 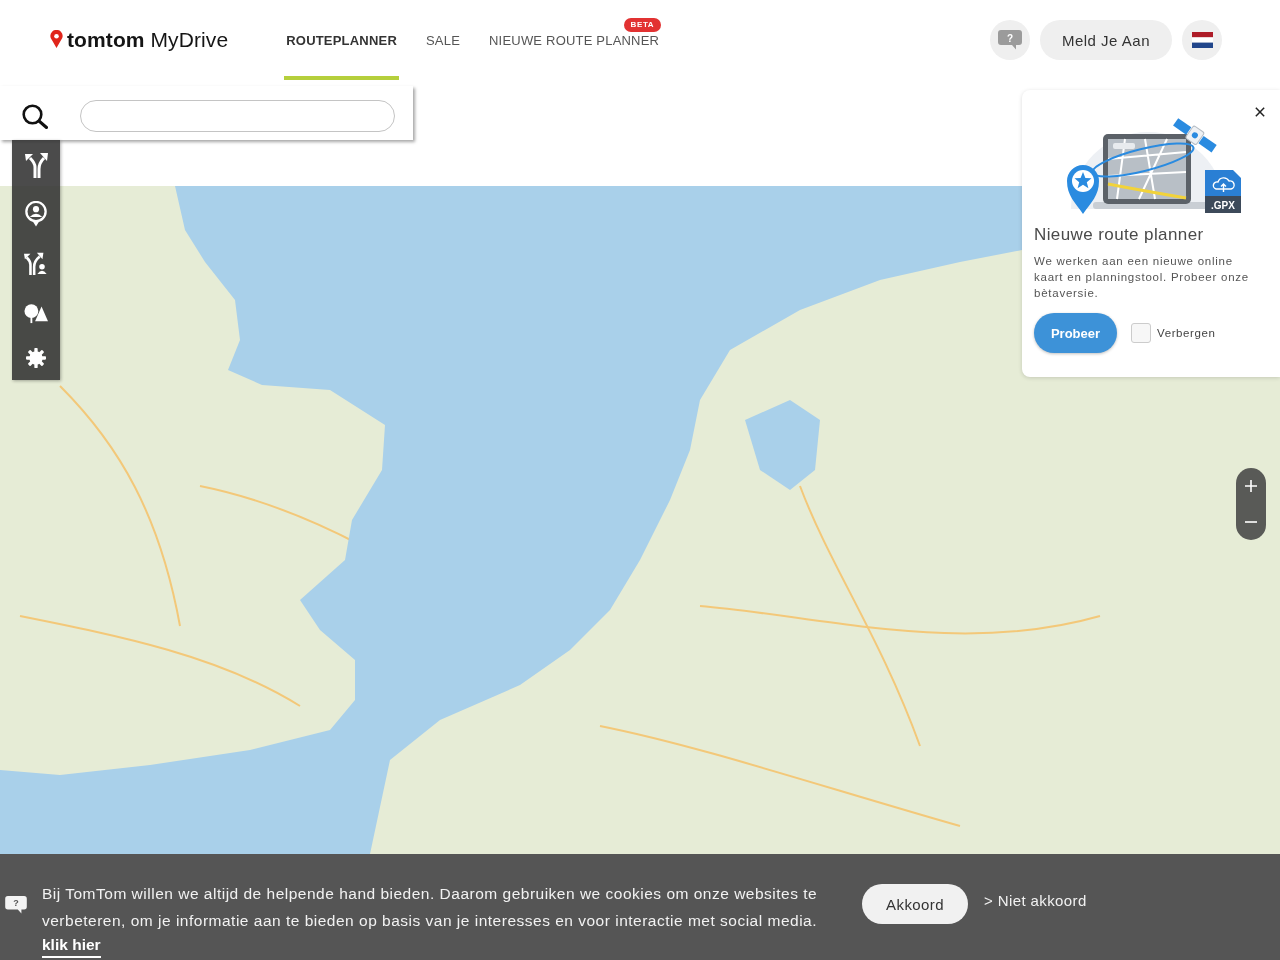 What do you see at coordinates (1105, 40) in the screenshot?
I see `login-button: Meld Je Aan` at bounding box center [1105, 40].